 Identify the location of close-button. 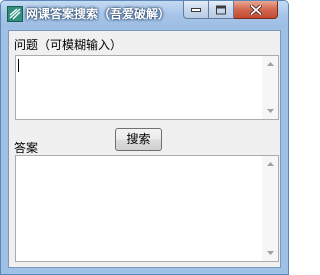
(256, 10).